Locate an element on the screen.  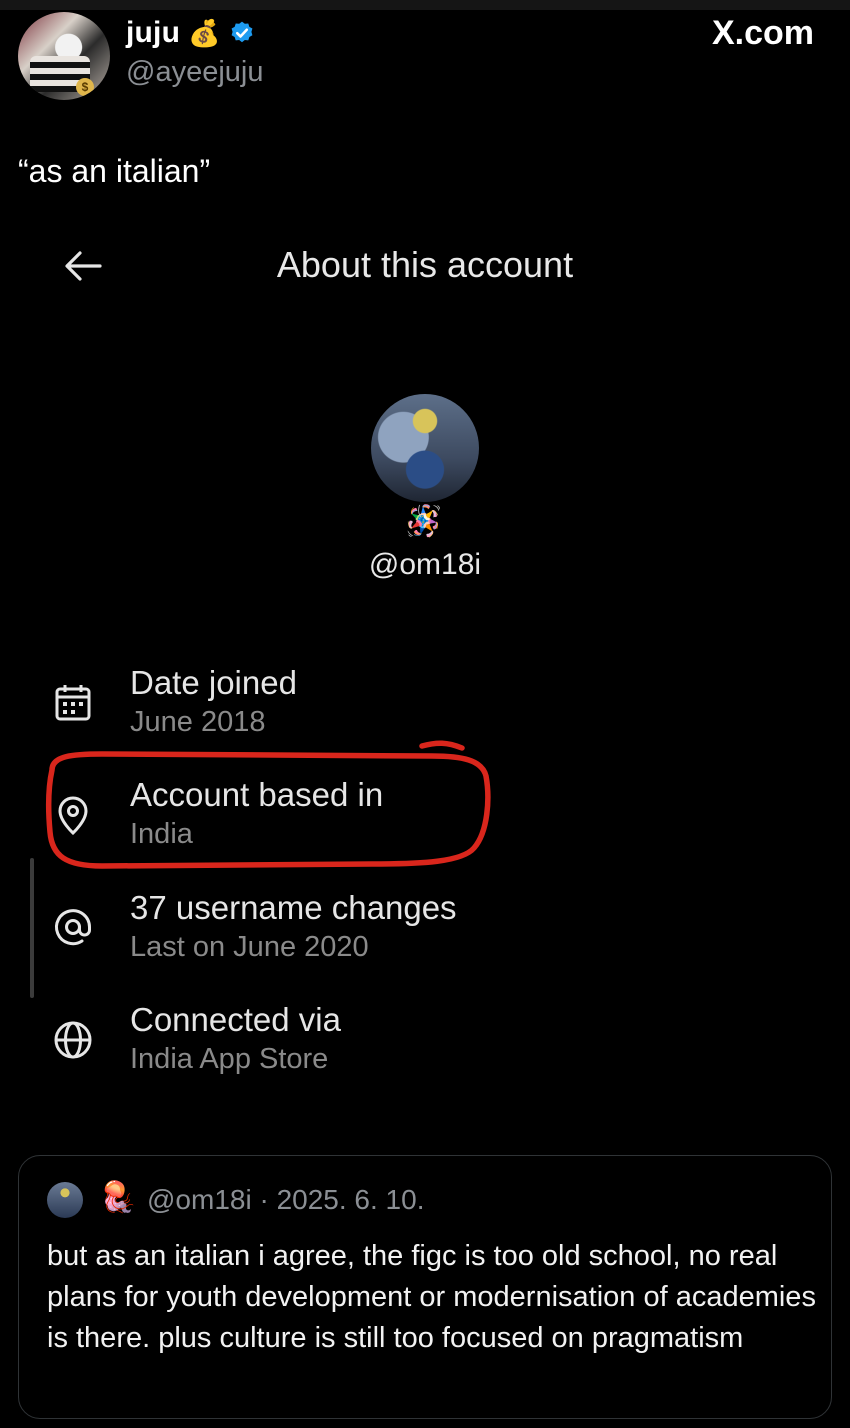
profile-picture is located at coordinates (425, 448).